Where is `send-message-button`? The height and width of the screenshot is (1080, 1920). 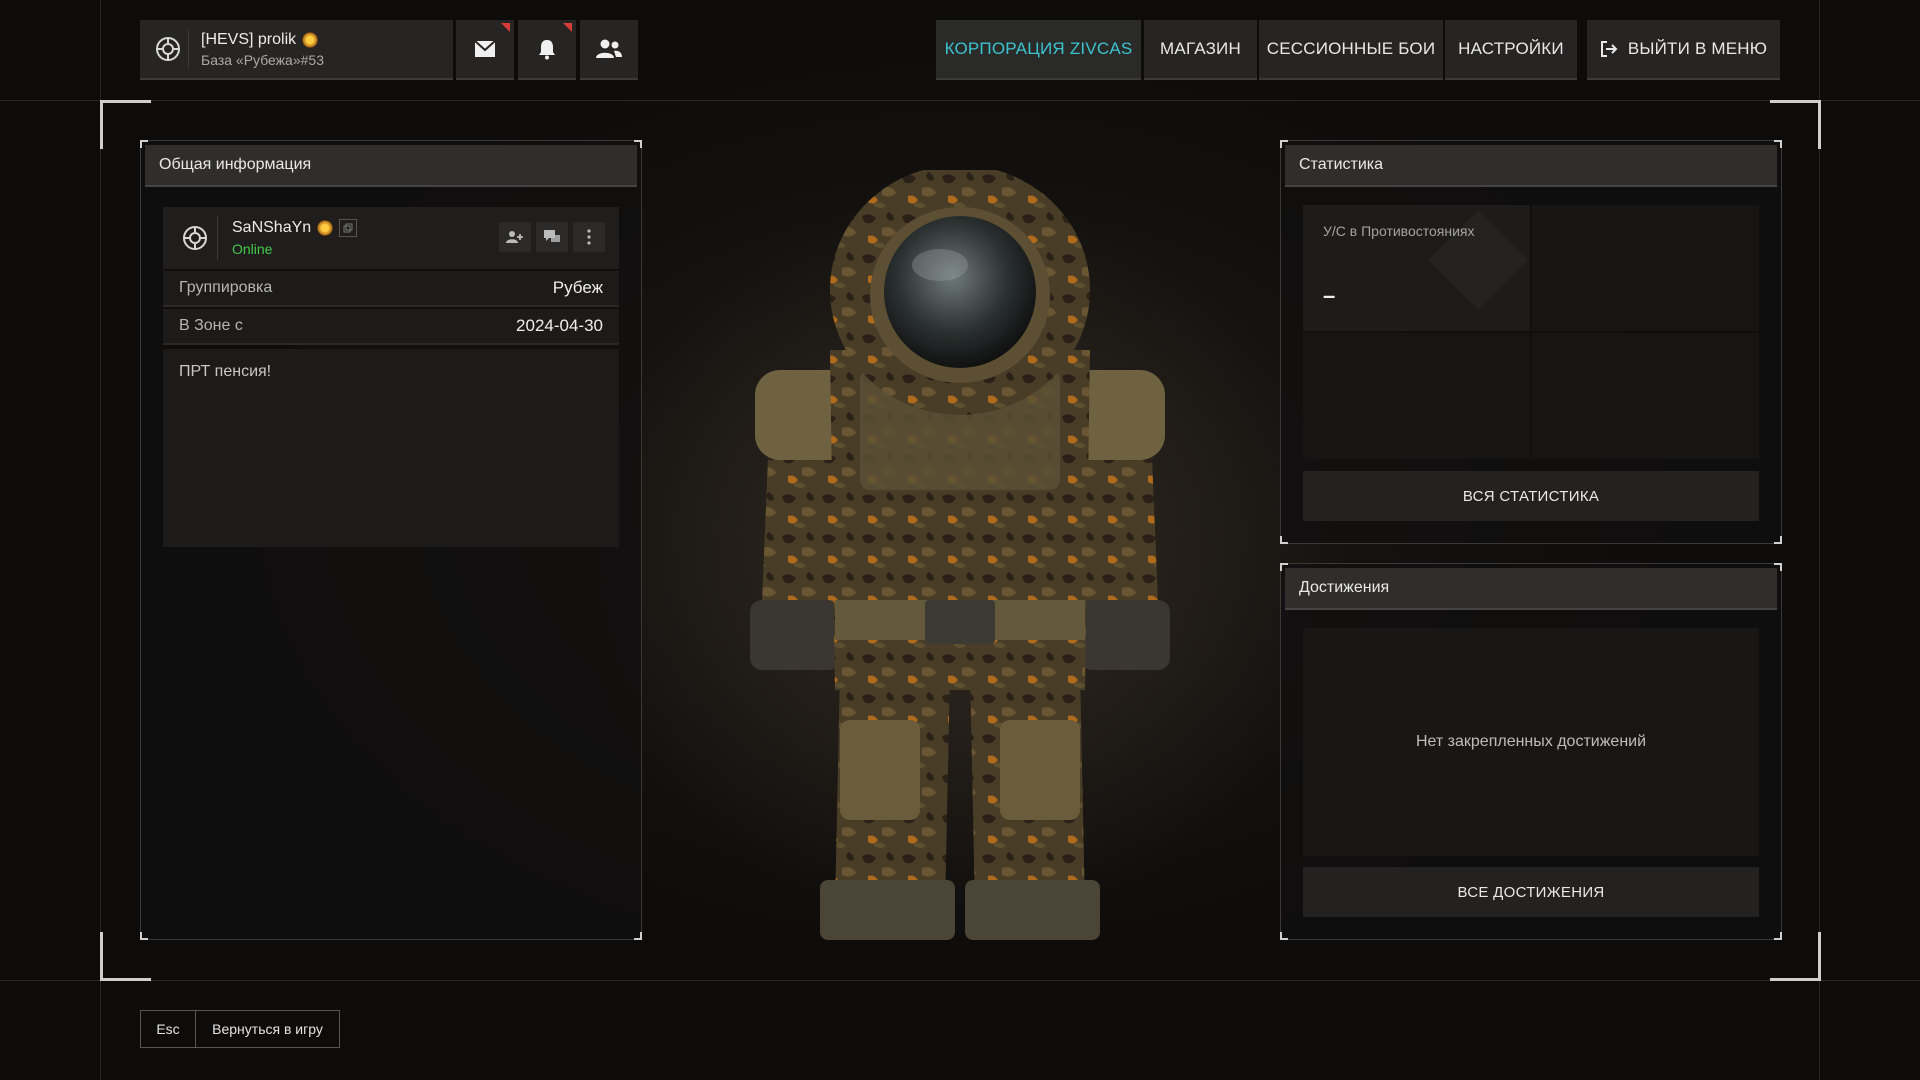
send-message-button is located at coordinates (552, 237).